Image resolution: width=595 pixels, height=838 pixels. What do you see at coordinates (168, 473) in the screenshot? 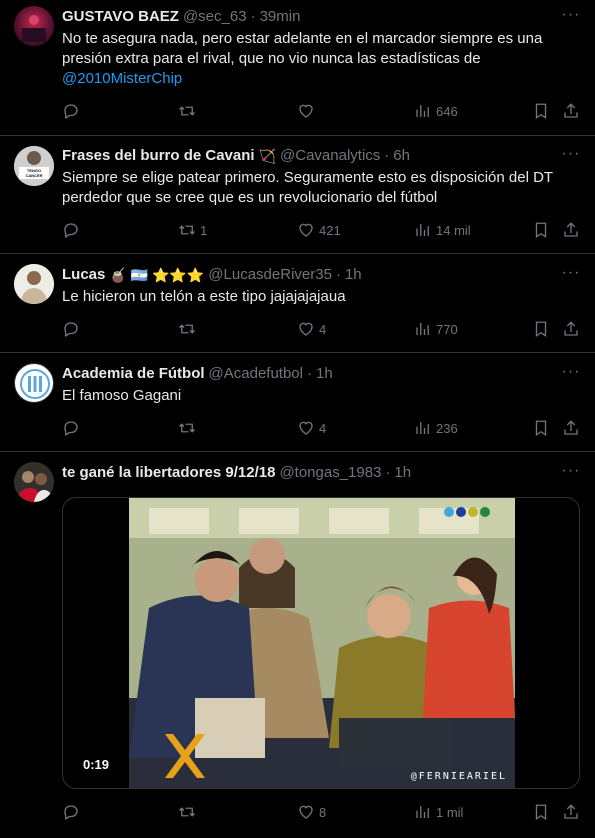
I see `display-name: te gané la libertadores 9/12/18` at bounding box center [168, 473].